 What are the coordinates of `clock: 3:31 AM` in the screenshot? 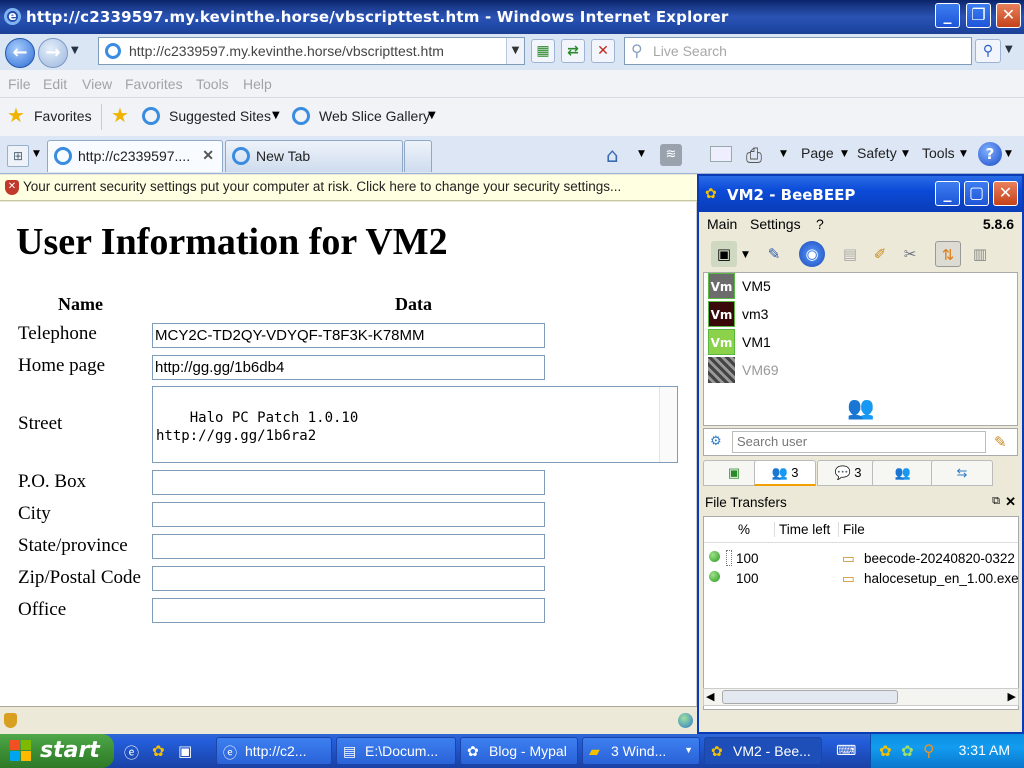 It's located at (984, 750).